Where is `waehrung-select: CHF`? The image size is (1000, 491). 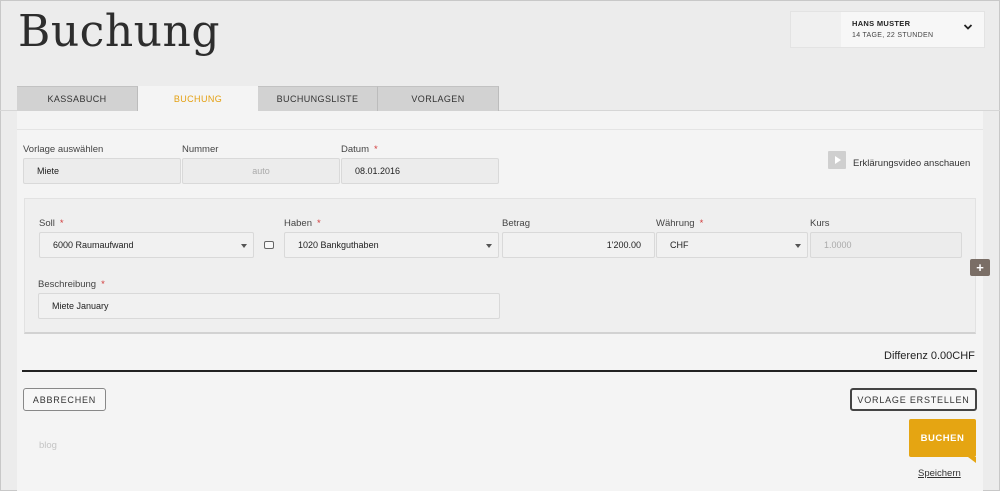
waehrung-select: CHF is located at coordinates (732, 245).